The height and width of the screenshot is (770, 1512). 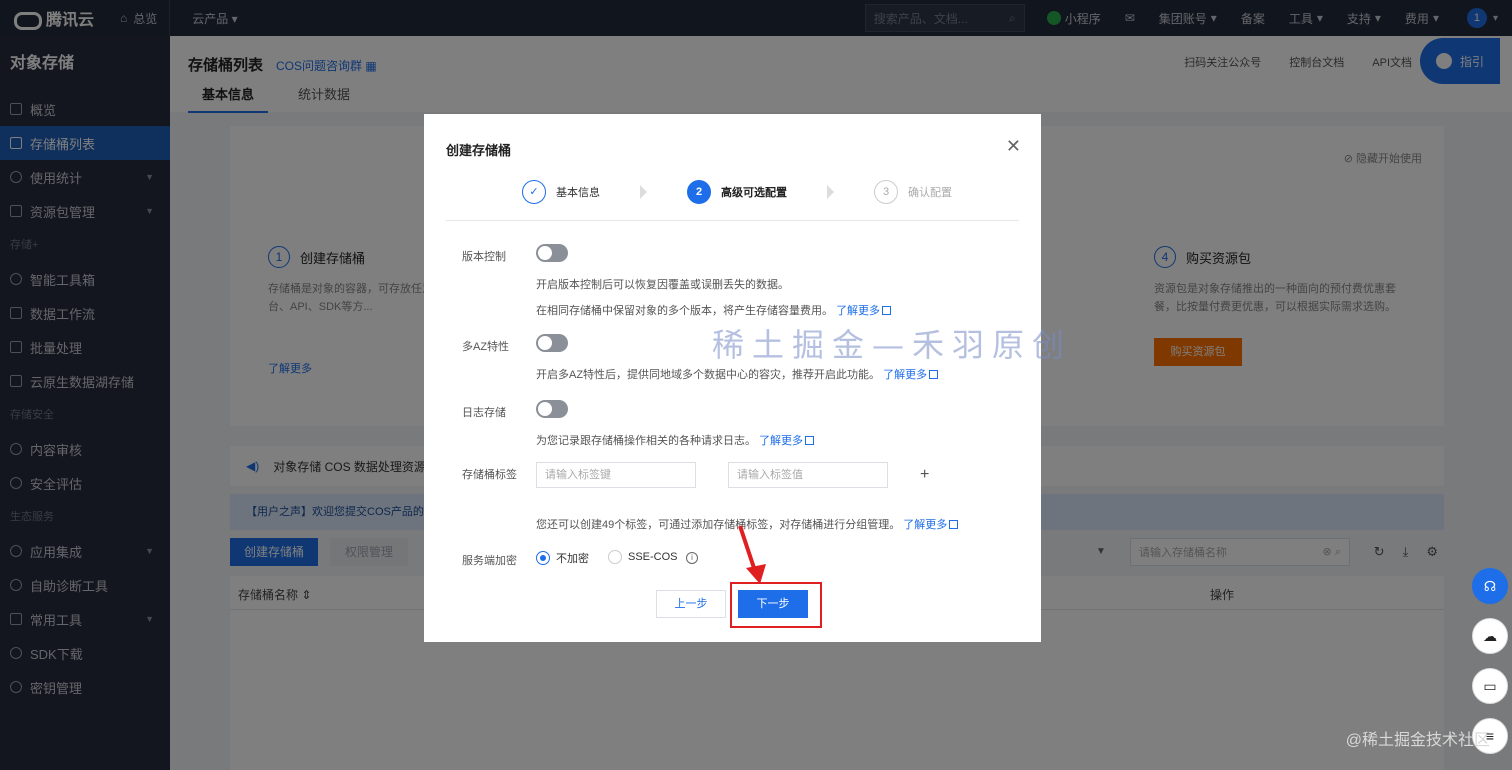 What do you see at coordinates (489, 561) in the screenshot?
I see `encryption-label: 服务端加密` at bounding box center [489, 561].